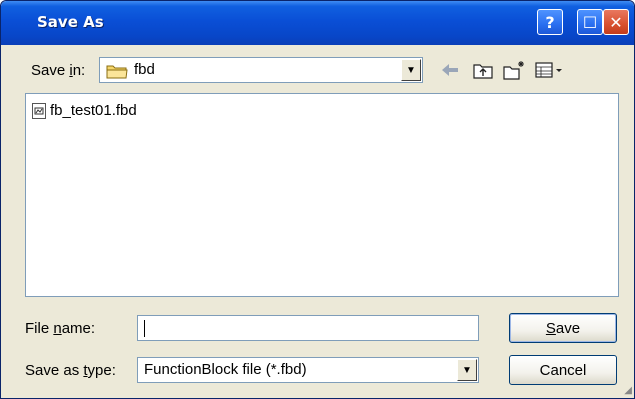  I want to click on save-in-dropdown: fbd ▼, so click(261, 70).